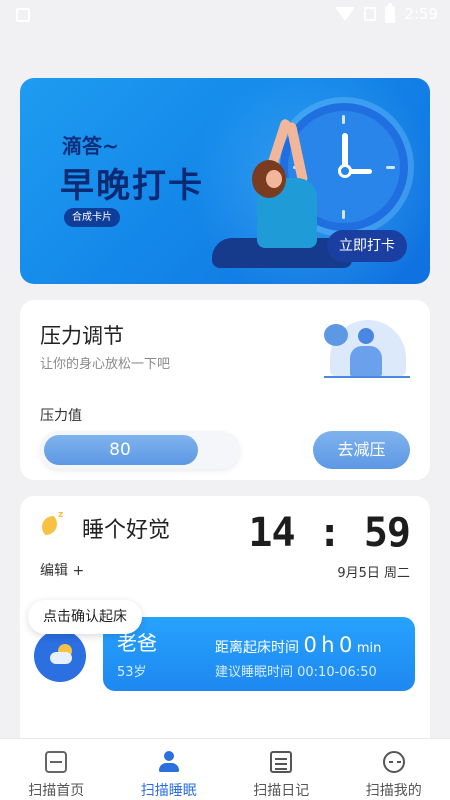 This screenshot has width=450, height=800. Describe the element at coordinates (61, 515) in the screenshot. I see `sleep-z-icon: z` at that location.